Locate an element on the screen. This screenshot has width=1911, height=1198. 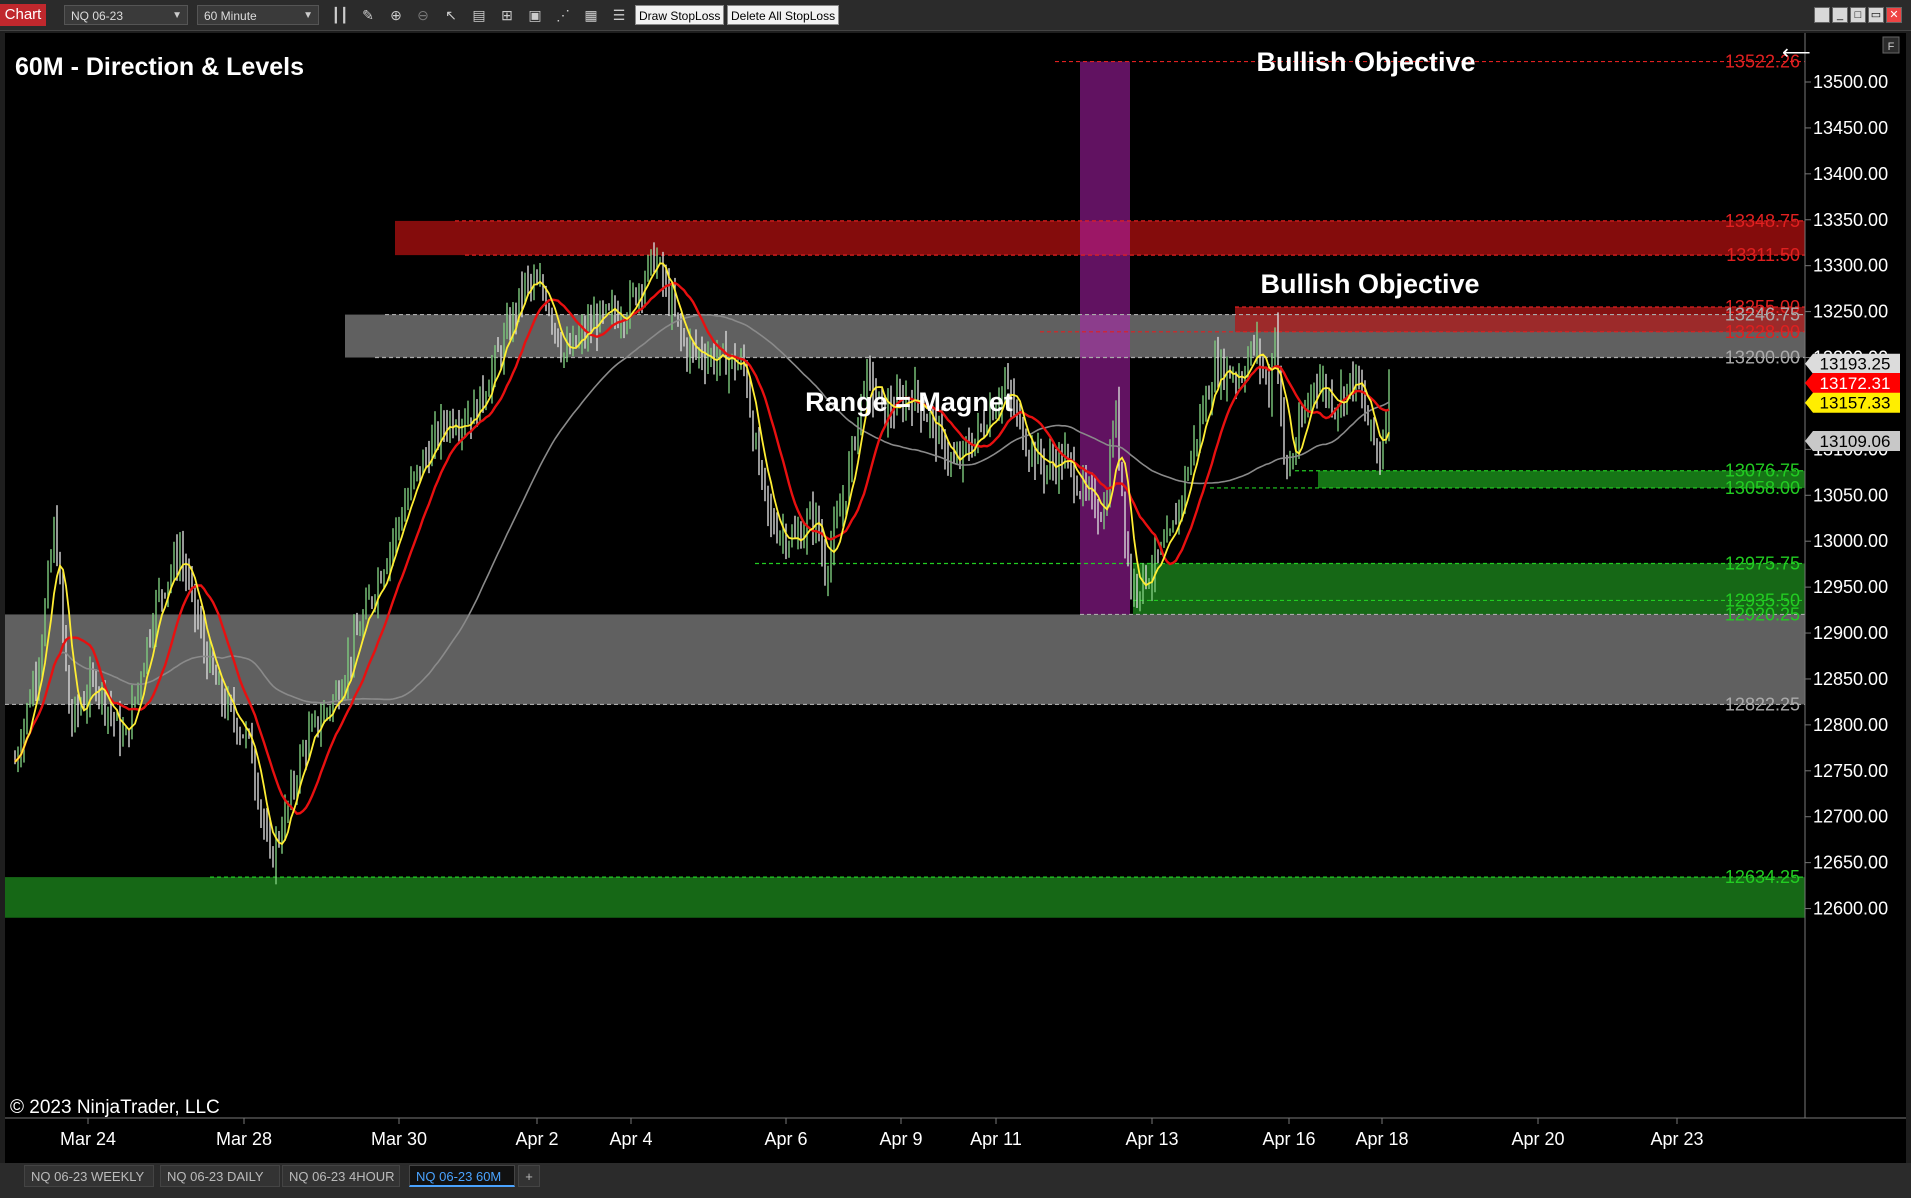
zoom-out-icon: ⊖ is located at coordinates (423, 15).